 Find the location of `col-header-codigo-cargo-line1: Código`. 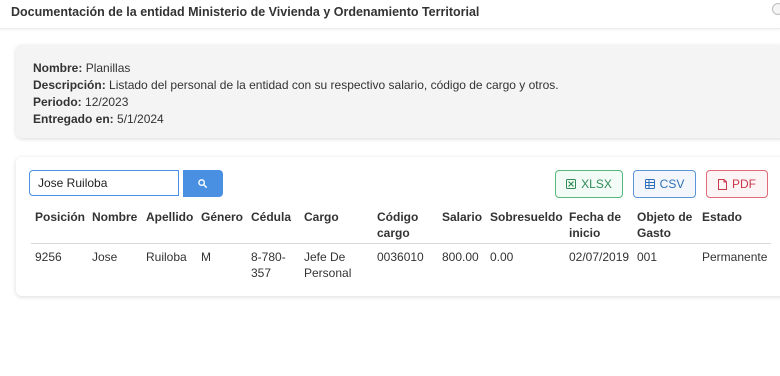

col-header-codigo-cargo-line1: Código is located at coordinates (398, 217).